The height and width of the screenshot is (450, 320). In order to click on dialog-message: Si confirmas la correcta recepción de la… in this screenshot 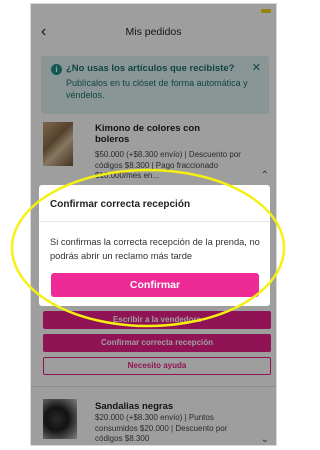, I will do `click(155, 249)`.